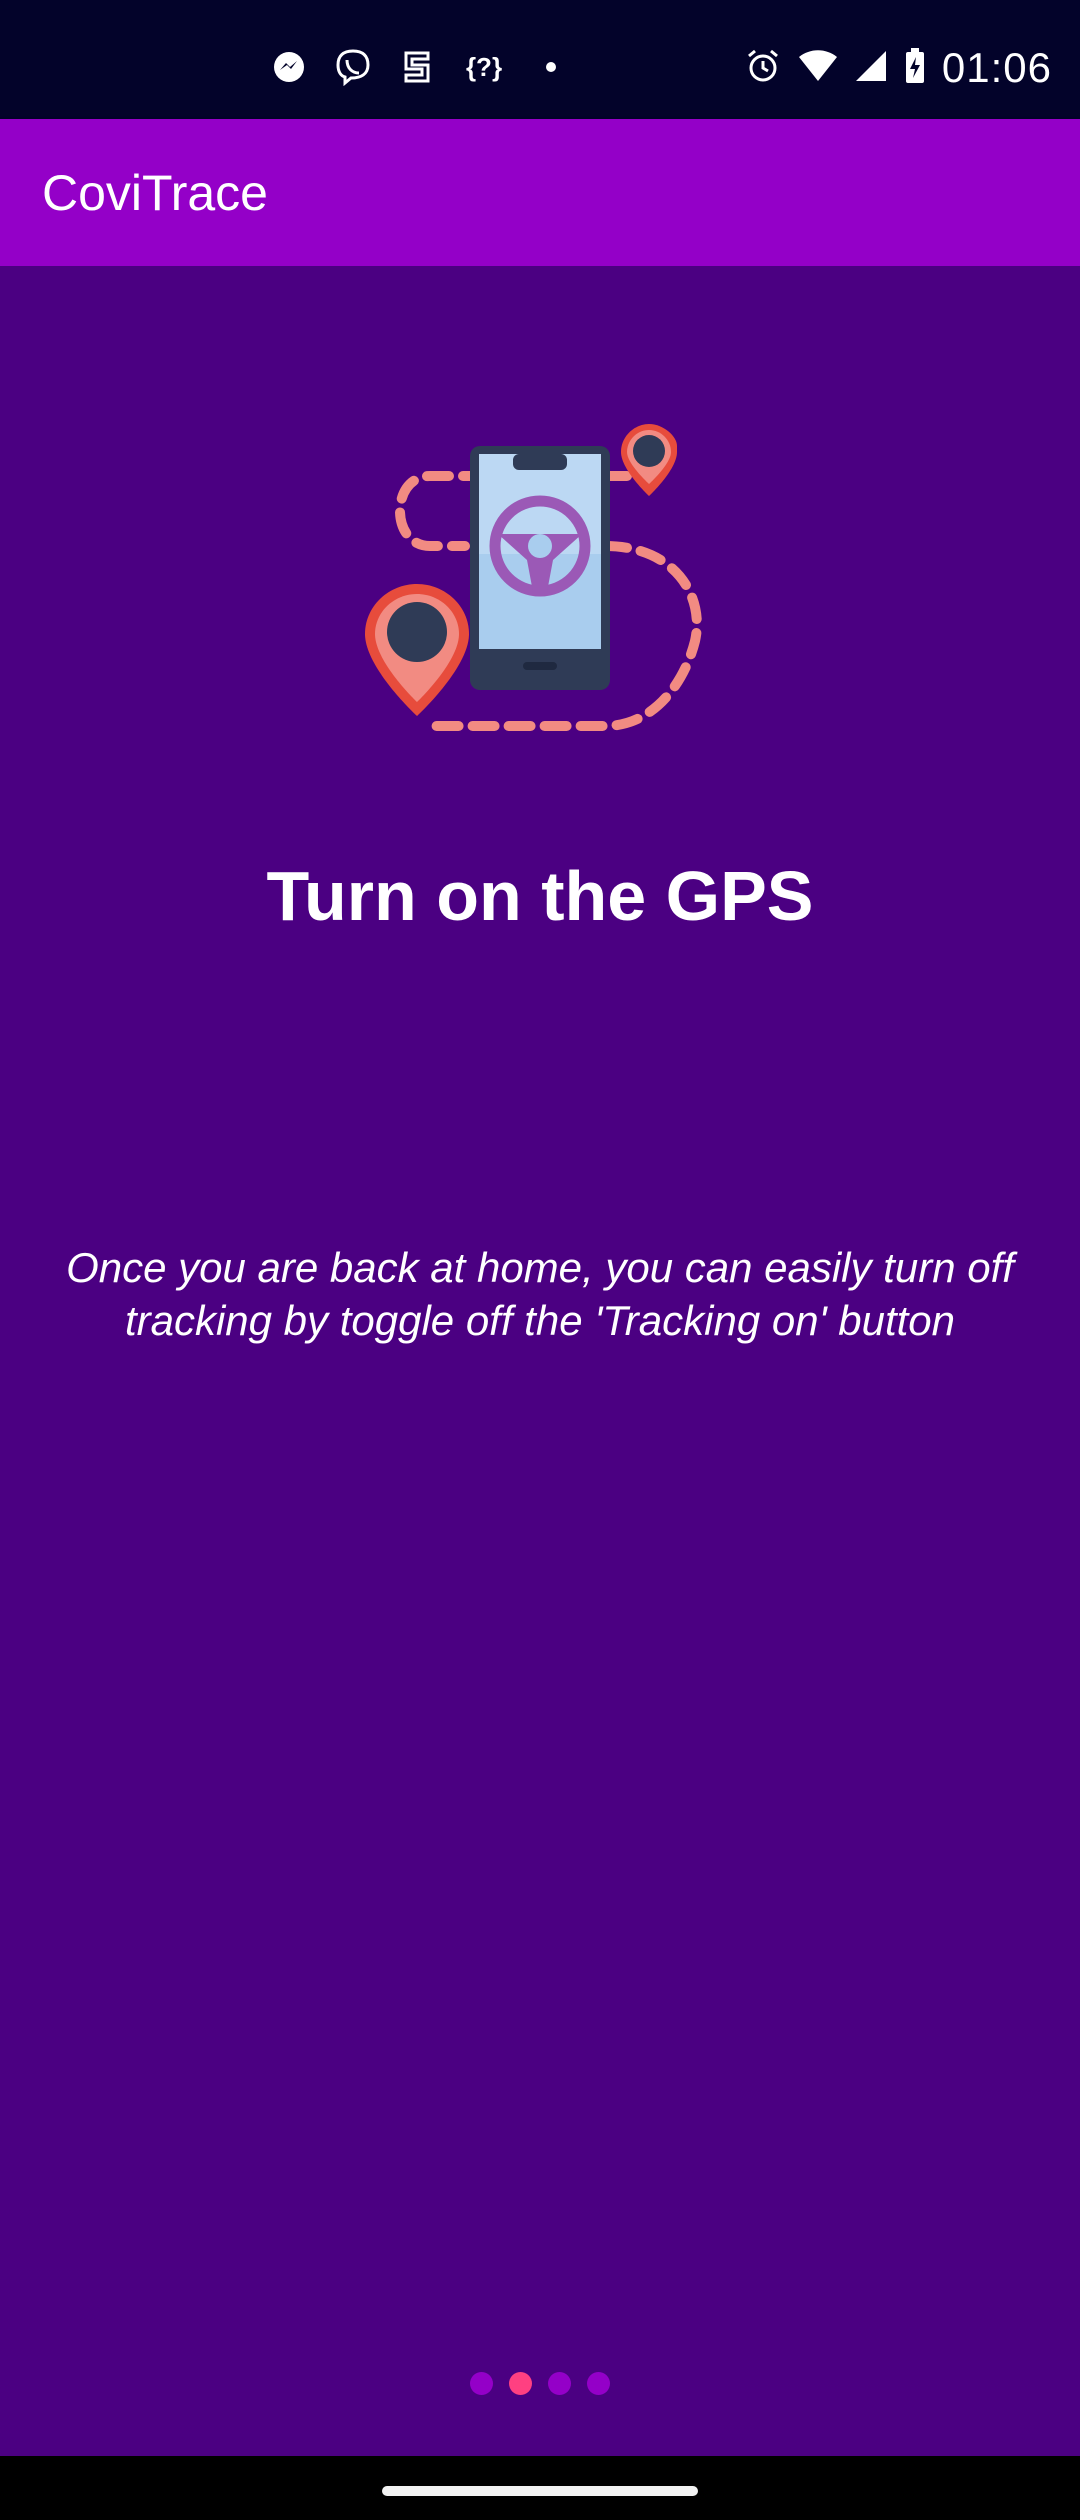 The height and width of the screenshot is (2520, 1080). I want to click on status-time: 01:06, so click(996, 67).